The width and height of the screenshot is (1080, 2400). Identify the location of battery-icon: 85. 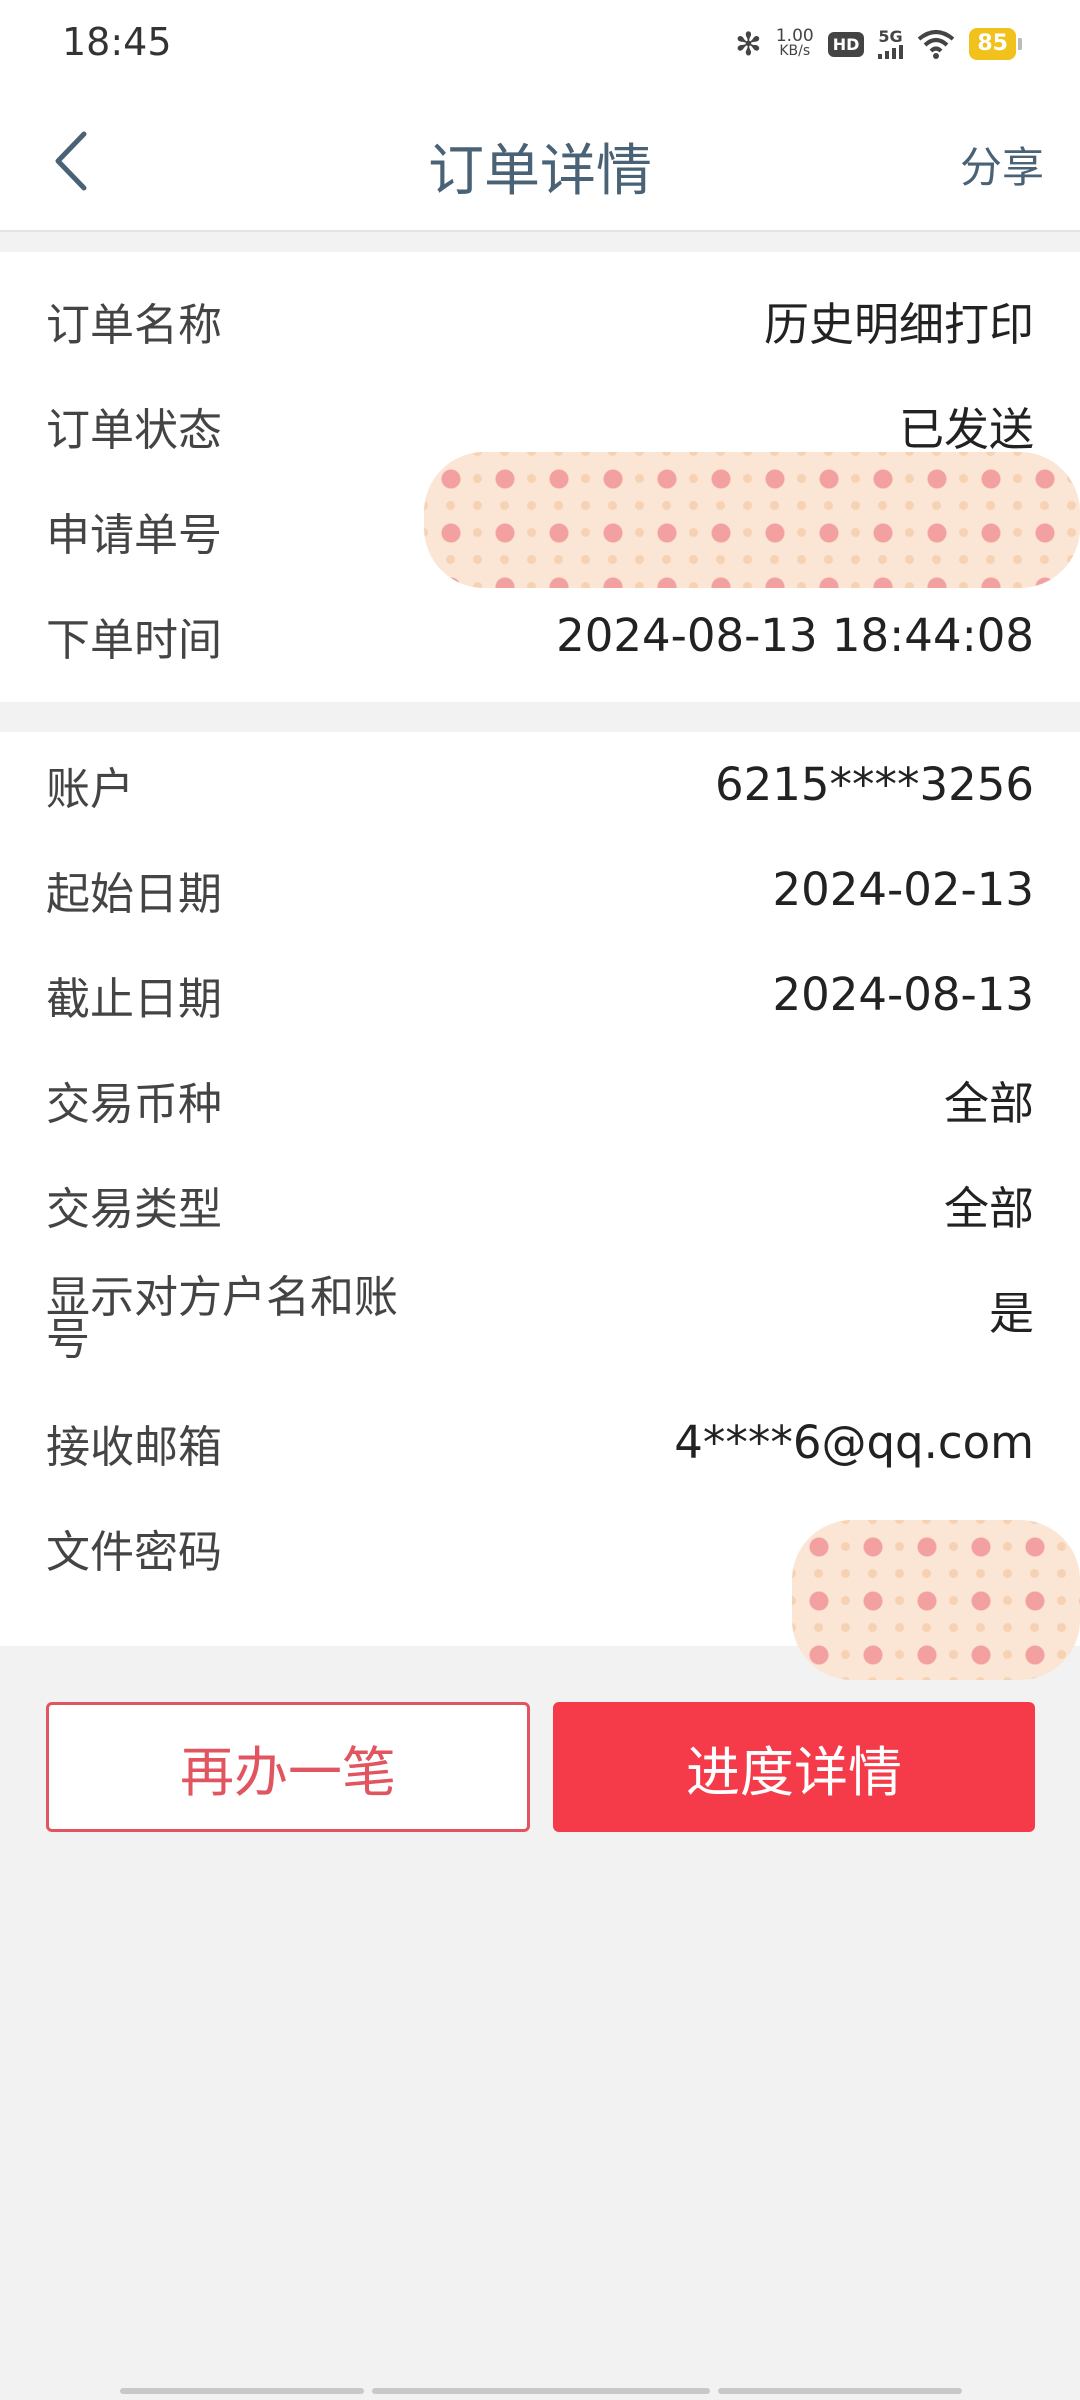
(995, 44).